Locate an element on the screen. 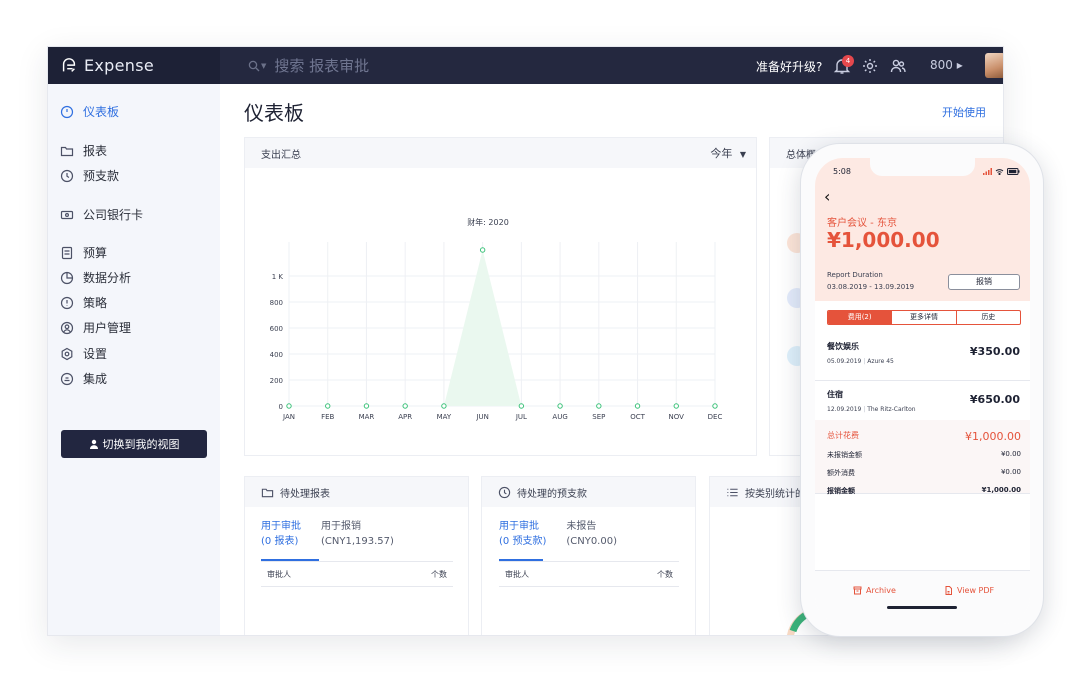 The image size is (1088, 681). search-placeholder: 搜索 报表审批 is located at coordinates (321, 65).